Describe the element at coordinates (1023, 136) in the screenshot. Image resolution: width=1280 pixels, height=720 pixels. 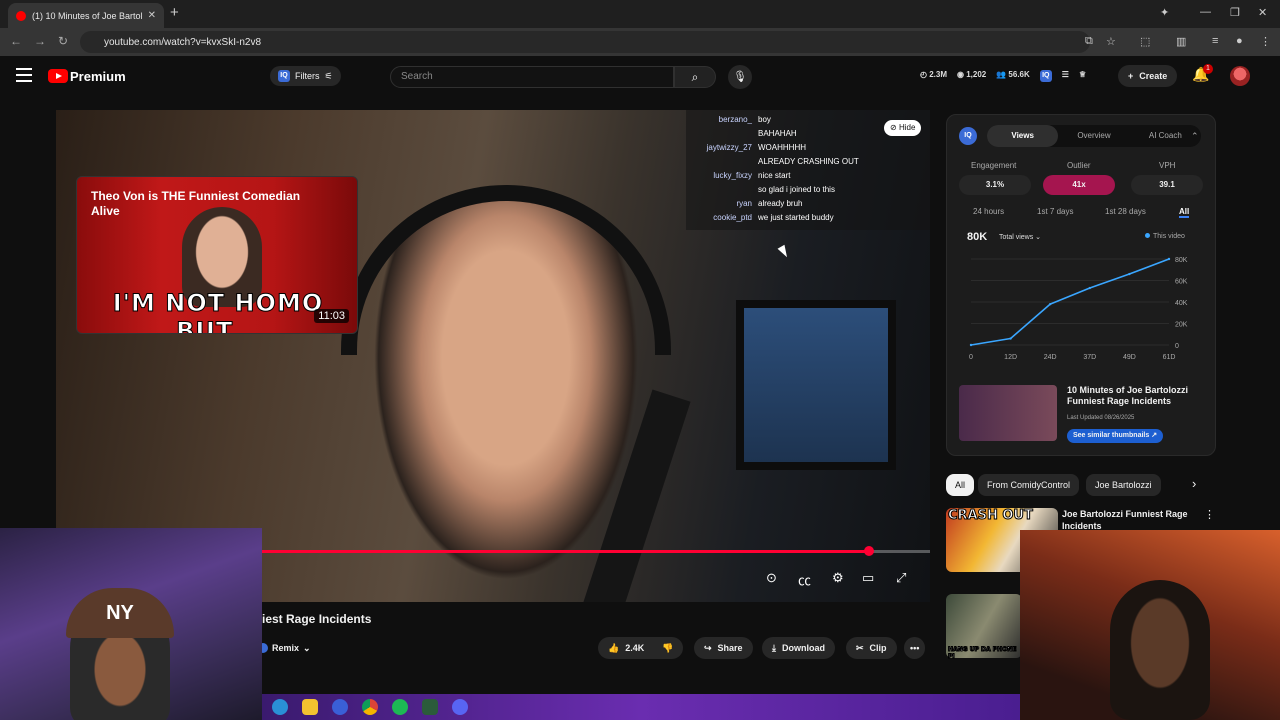
I see `tab-views: Views` at that location.